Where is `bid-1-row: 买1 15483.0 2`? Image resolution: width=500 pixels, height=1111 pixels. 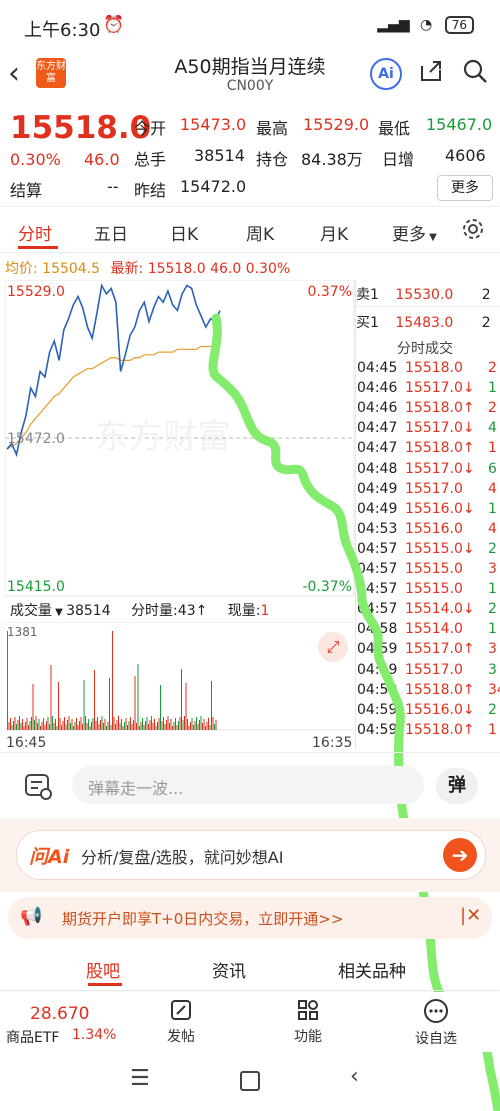
bid-1-row: 买1 15483.0 2 is located at coordinates (423, 322).